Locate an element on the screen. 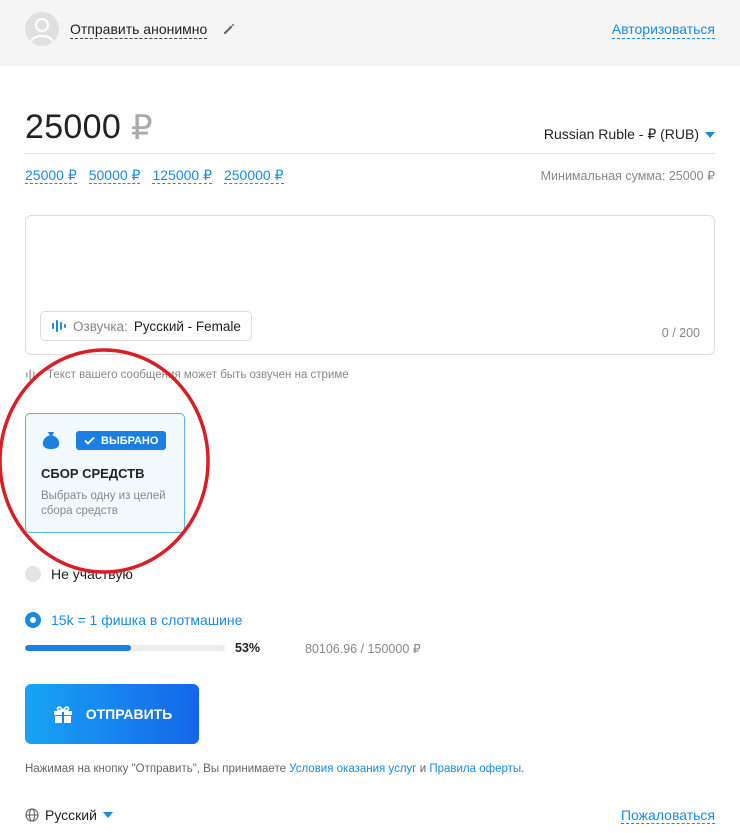 Image resolution: width=740 pixels, height=833 pixels. radio-unselected is located at coordinates (33, 574).